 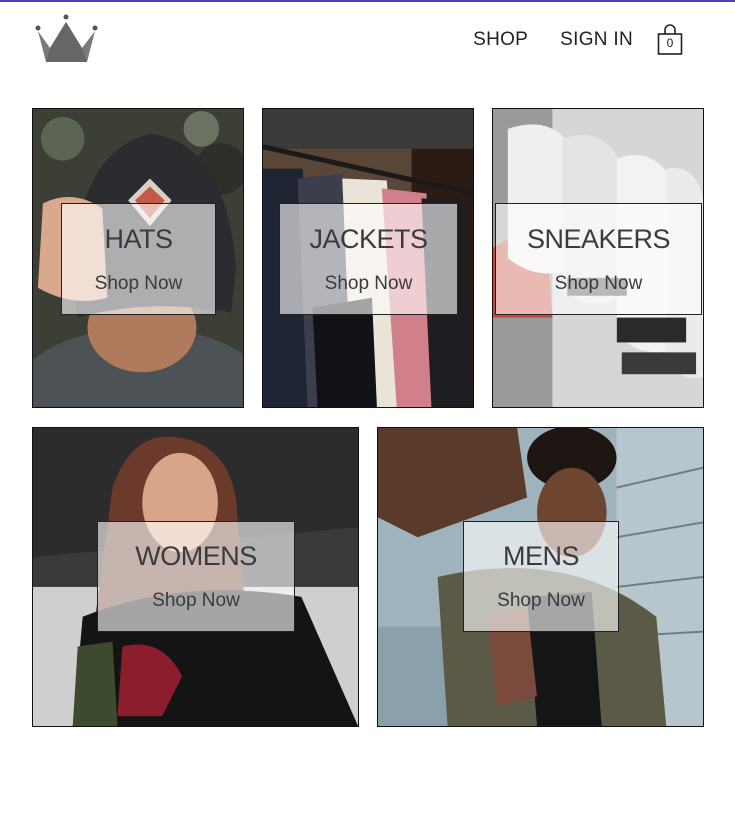 What do you see at coordinates (500, 40) in the screenshot?
I see `nav-shop-link: SHOP` at bounding box center [500, 40].